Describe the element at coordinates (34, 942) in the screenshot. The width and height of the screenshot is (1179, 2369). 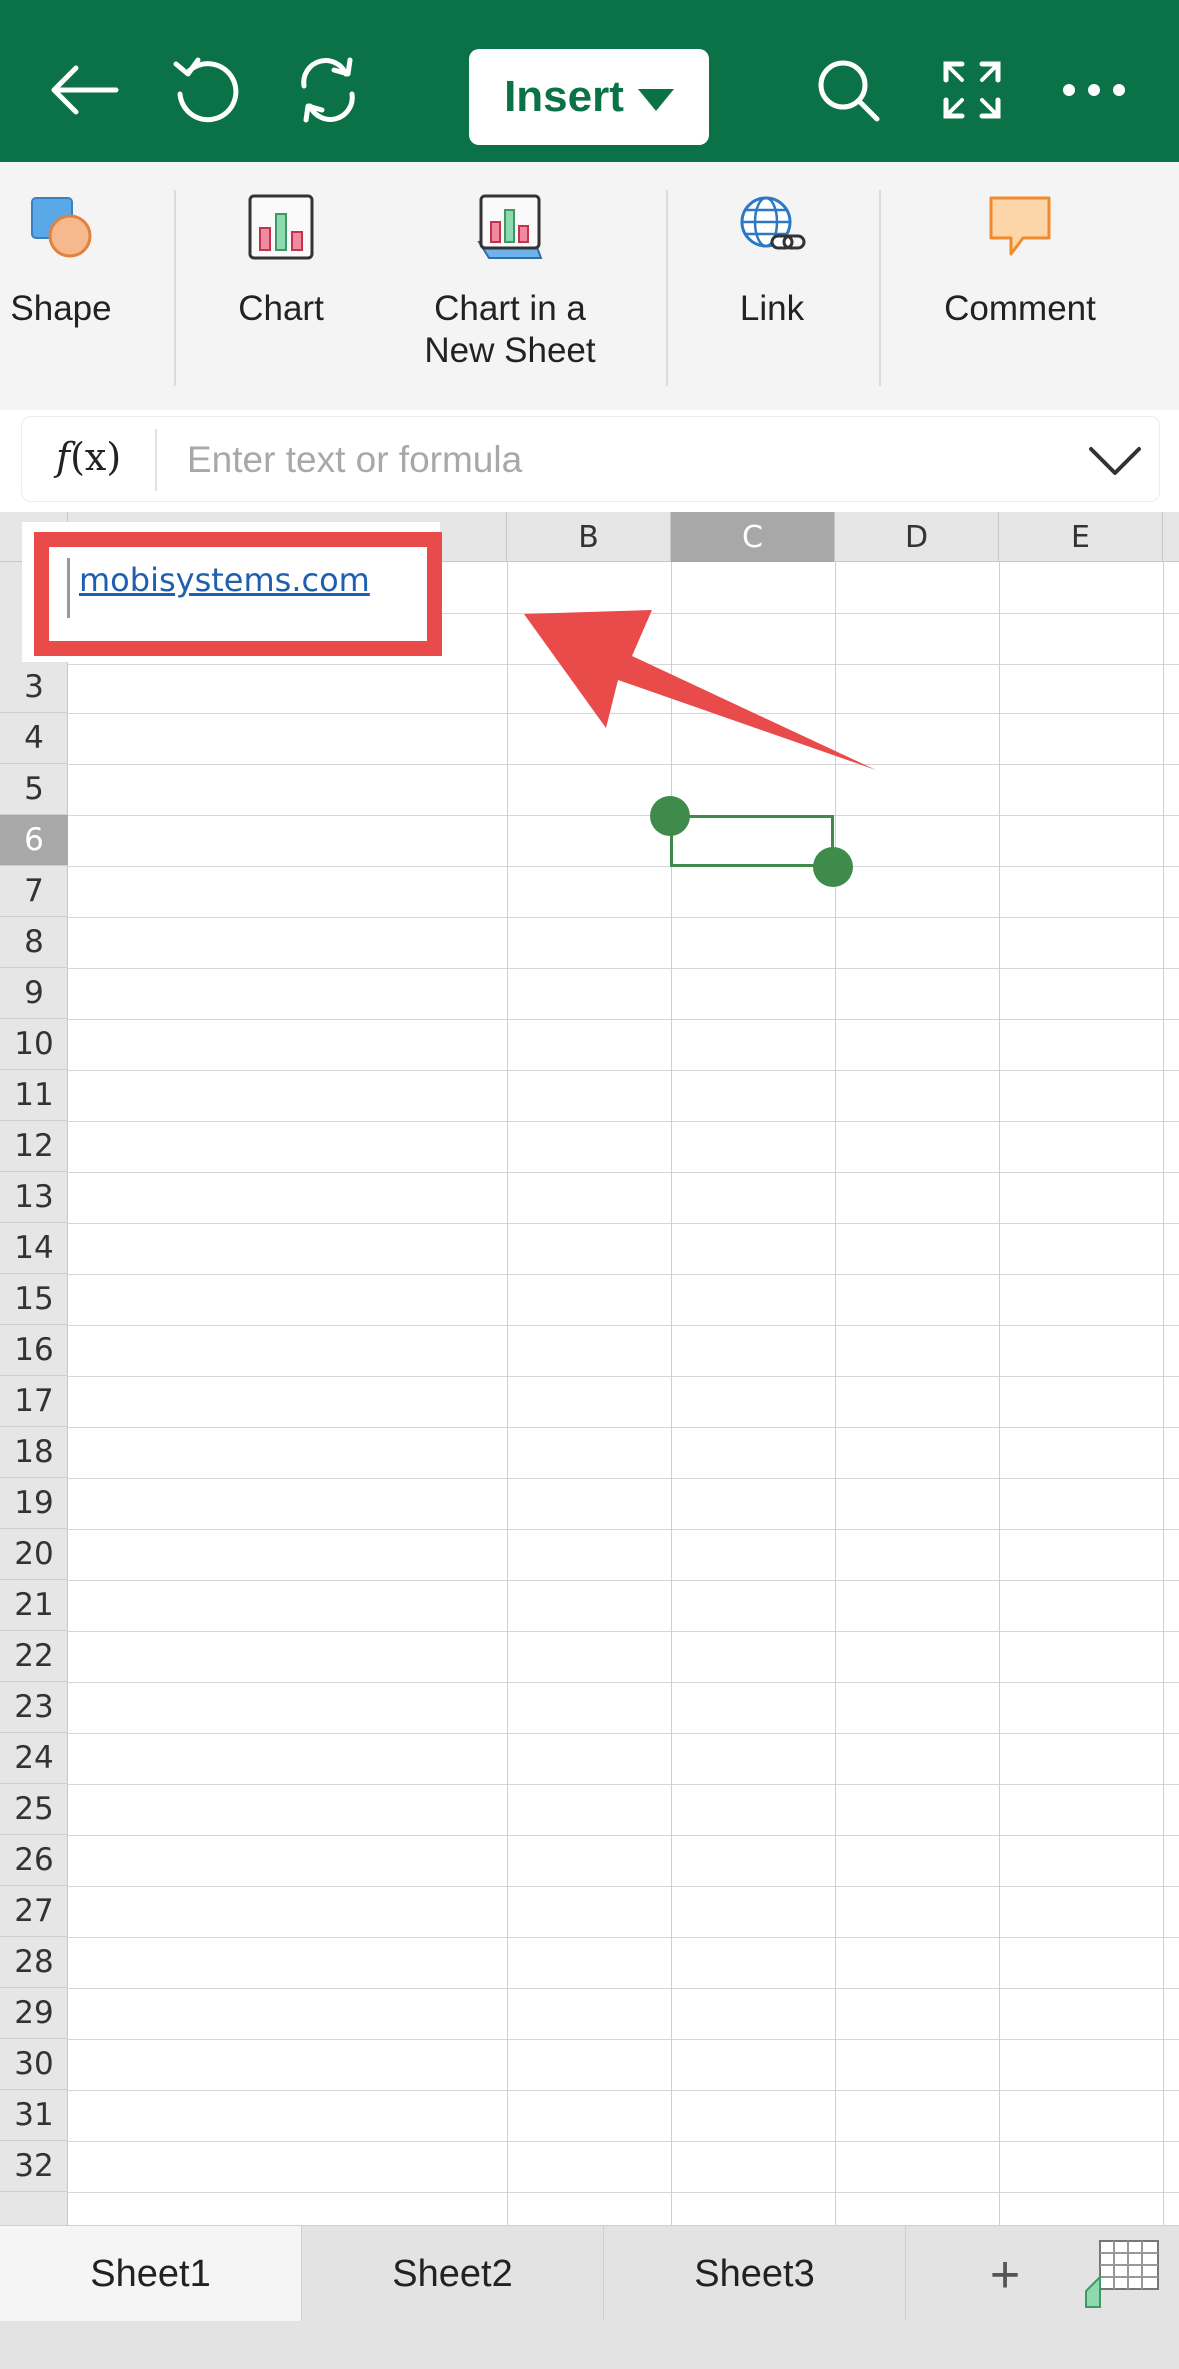
I see `row-header-8: 8` at that location.